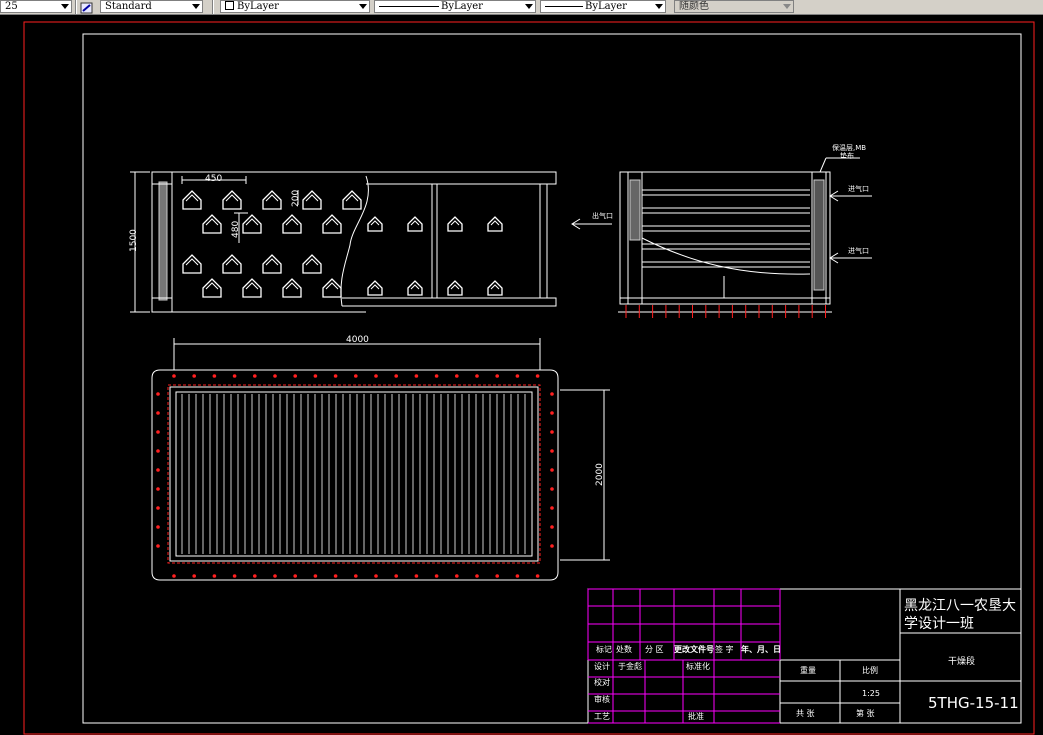 This screenshot has width=1043, height=735. What do you see at coordinates (604, 649) in the screenshot?
I see `rev-header-0: 标记` at bounding box center [604, 649].